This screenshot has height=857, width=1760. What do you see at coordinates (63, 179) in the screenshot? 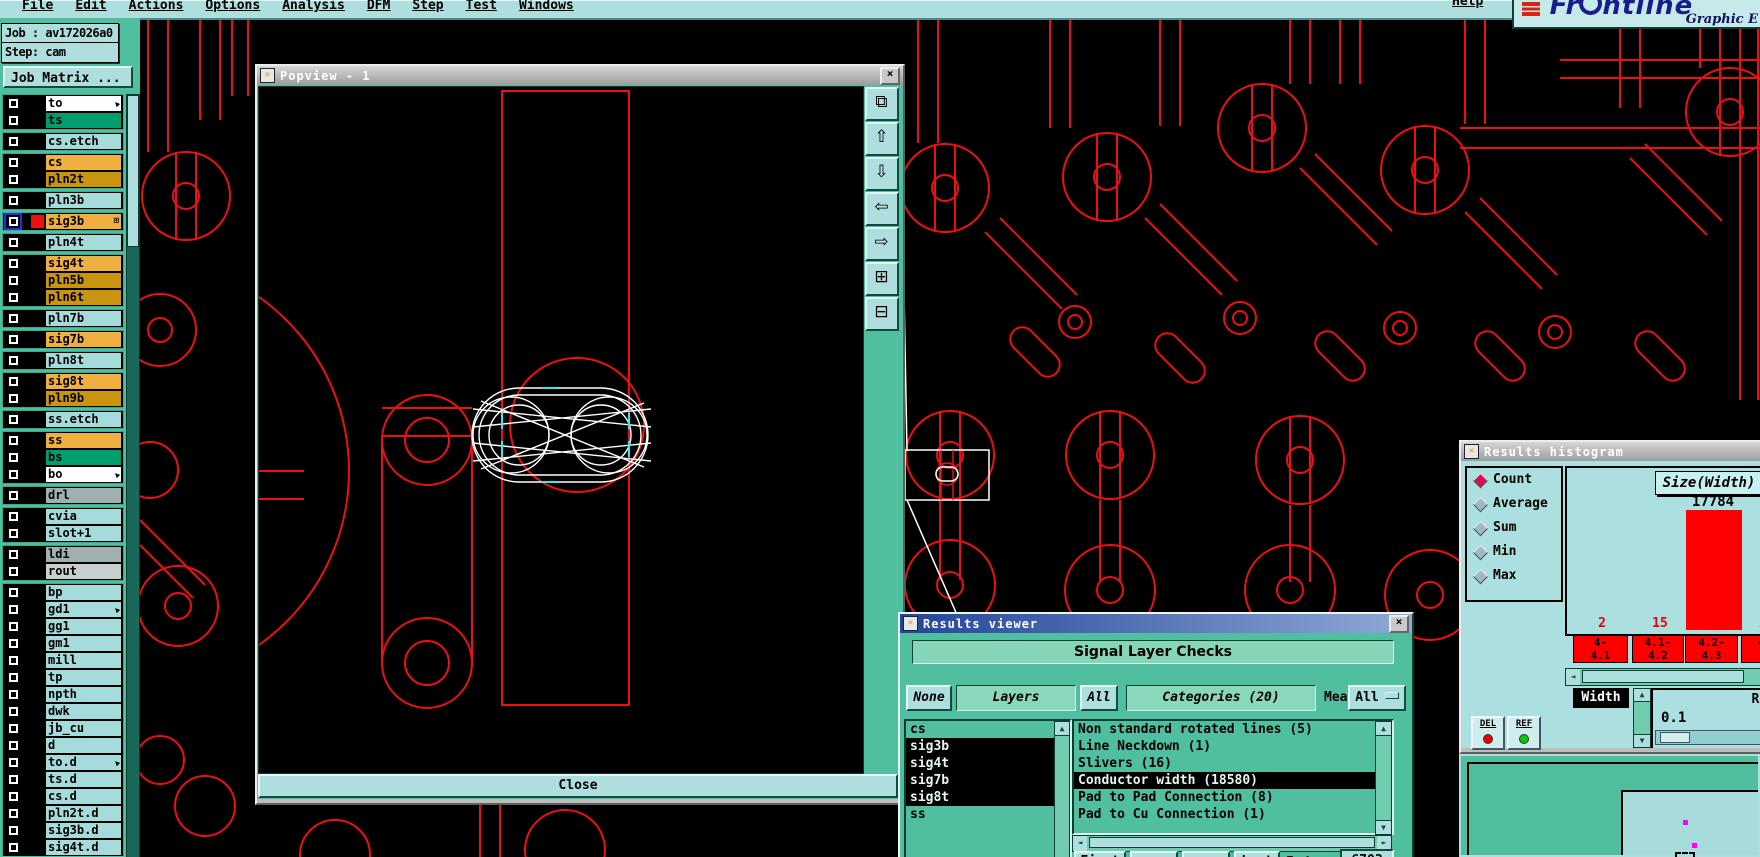
I see `layer-row-pln2t: pln2t` at bounding box center [63, 179].